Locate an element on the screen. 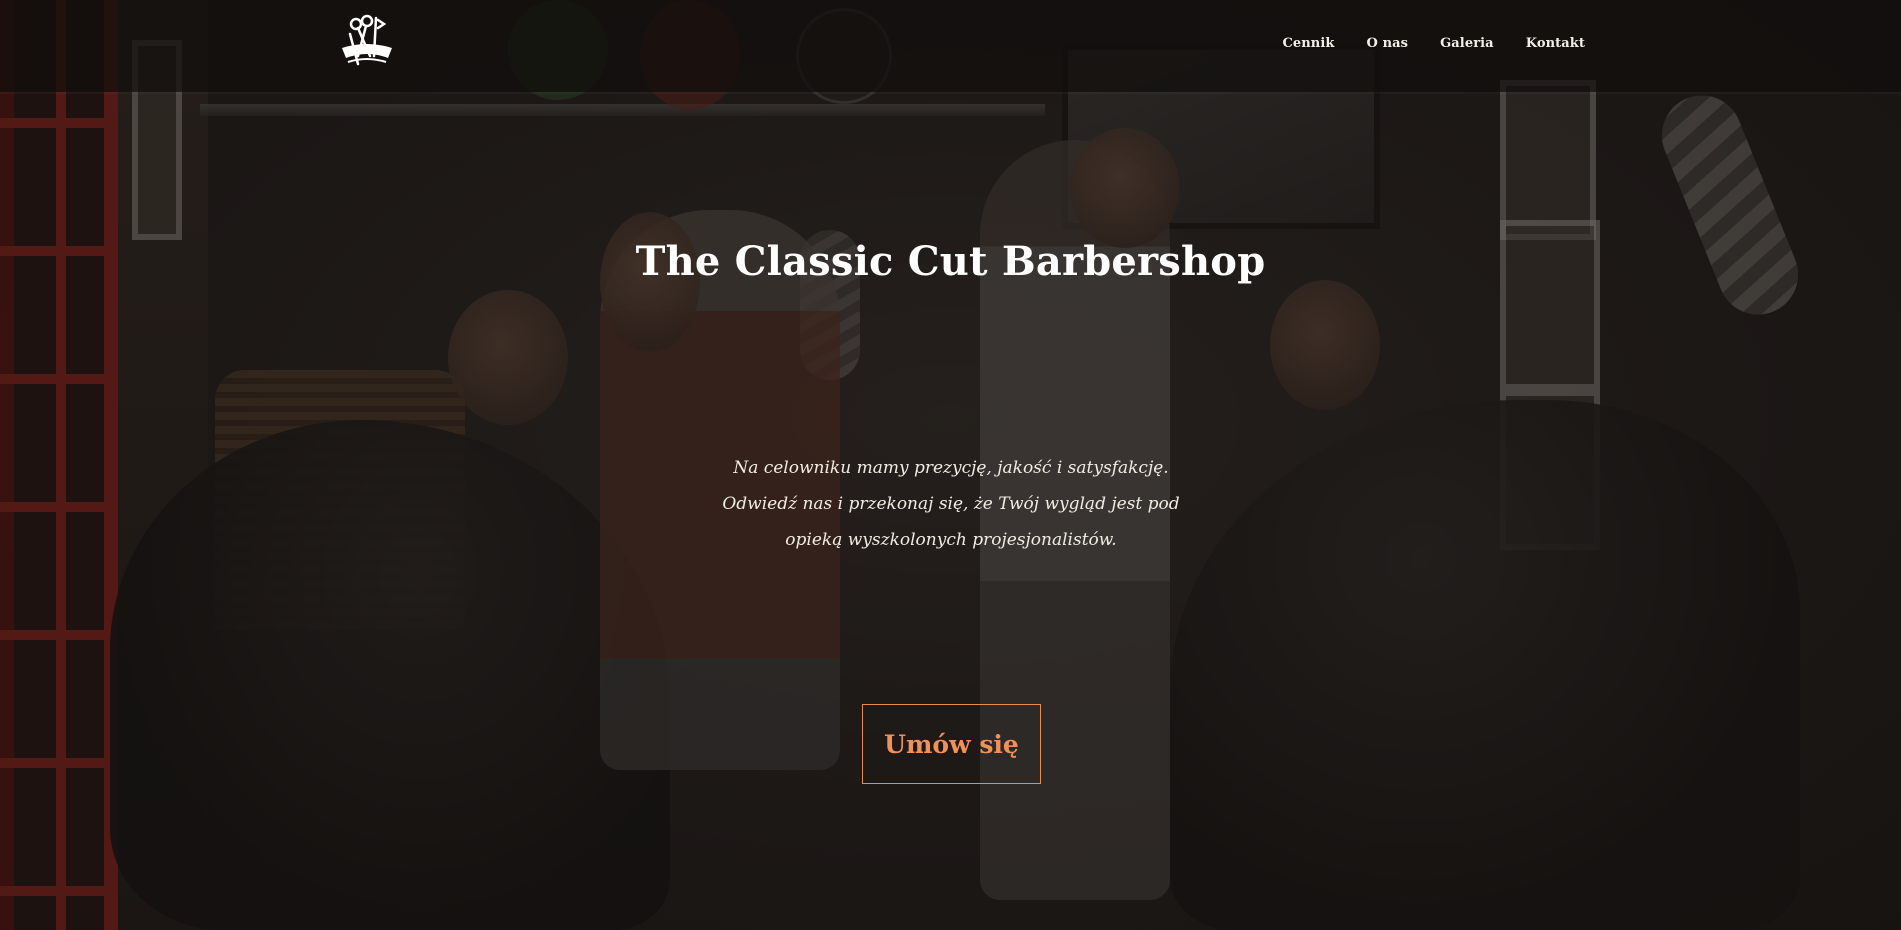  barbershop-scissors-logo-icon is located at coordinates (367, 43).